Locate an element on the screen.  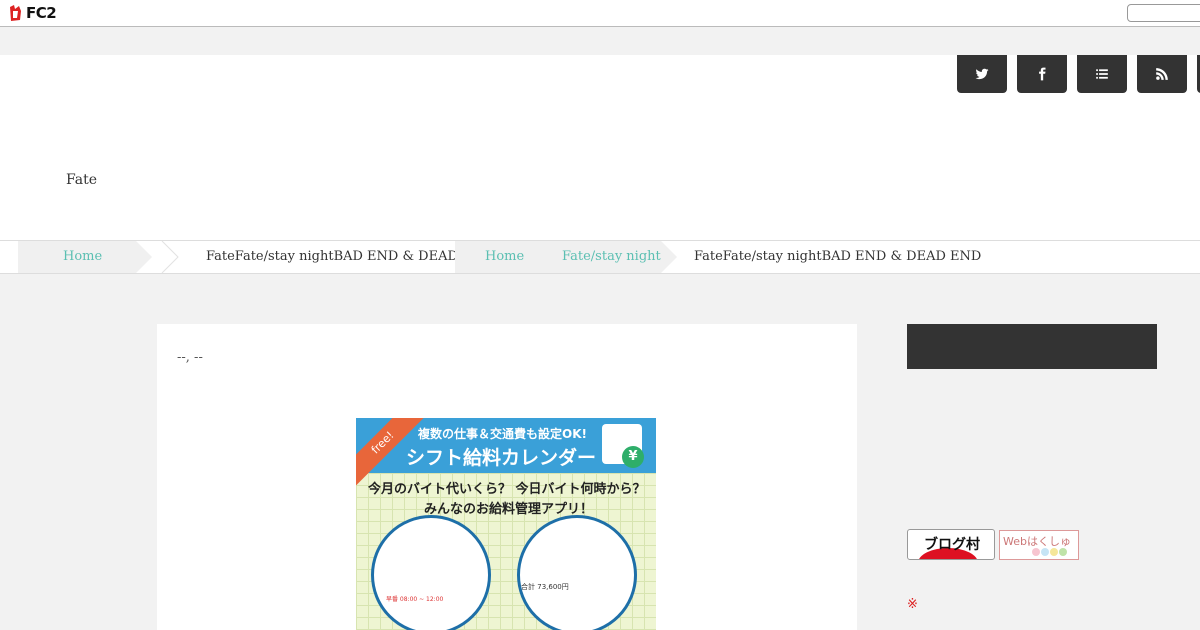
banner-tagline-1: 今月のバイト代いくら？ 今日バイト何時から？ is located at coordinates (507, 489).